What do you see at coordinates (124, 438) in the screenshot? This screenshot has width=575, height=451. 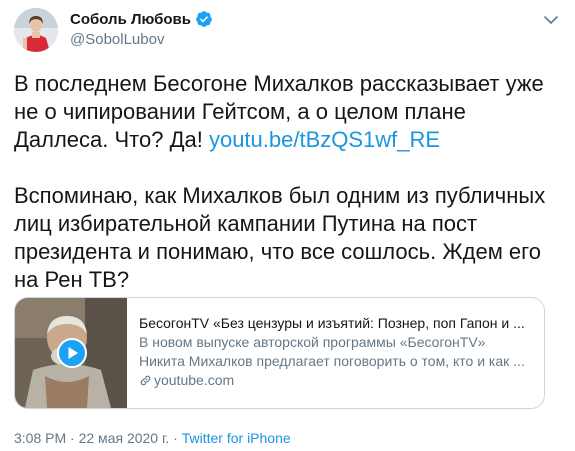 I see `tweet-date: 22 мая 2020 г.` at bounding box center [124, 438].